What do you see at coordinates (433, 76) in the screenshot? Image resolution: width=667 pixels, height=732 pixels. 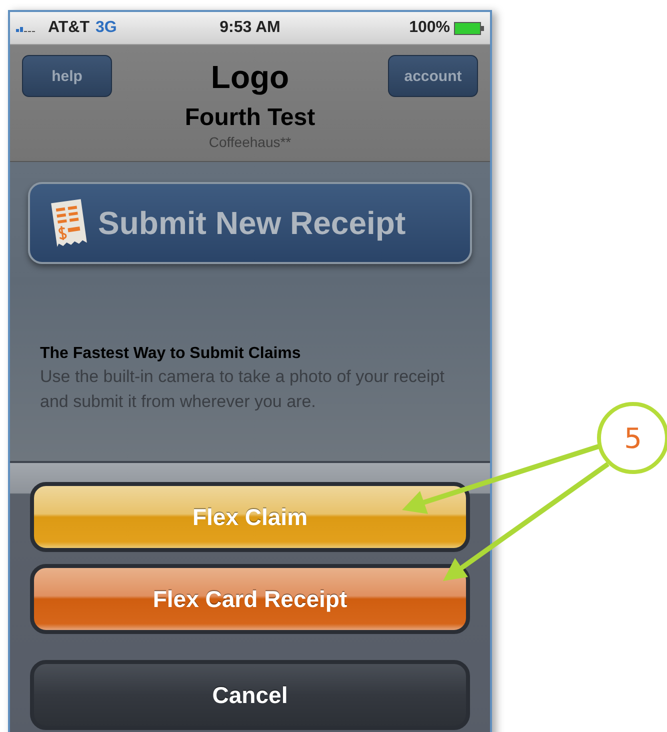 I see `account-button: account` at bounding box center [433, 76].